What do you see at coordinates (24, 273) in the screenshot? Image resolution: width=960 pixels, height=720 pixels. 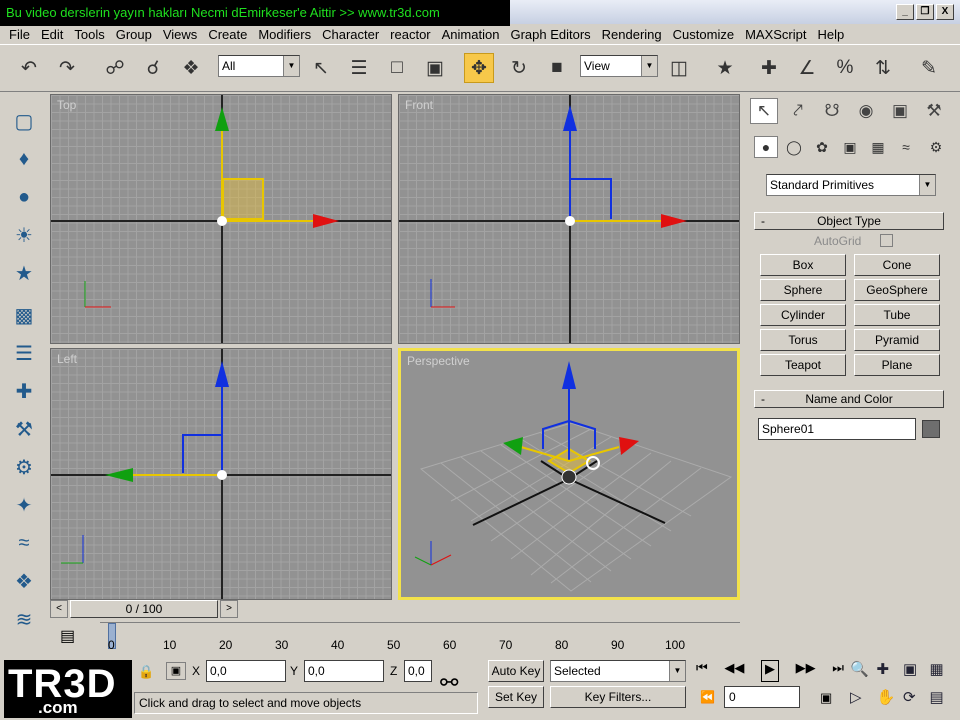 I see `character-icon: ★` at bounding box center [24, 273].